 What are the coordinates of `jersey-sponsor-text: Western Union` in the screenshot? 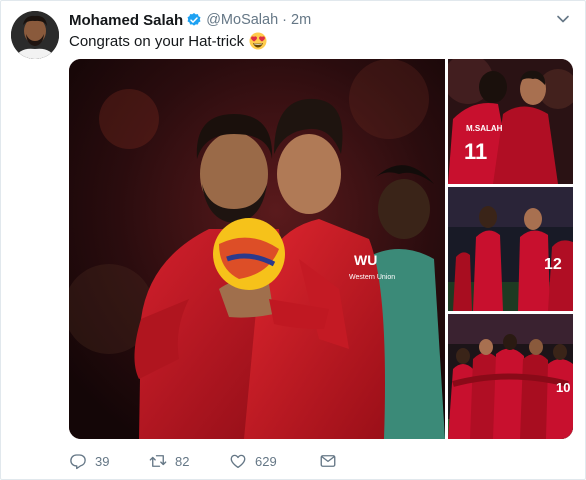 It's located at (372, 277).